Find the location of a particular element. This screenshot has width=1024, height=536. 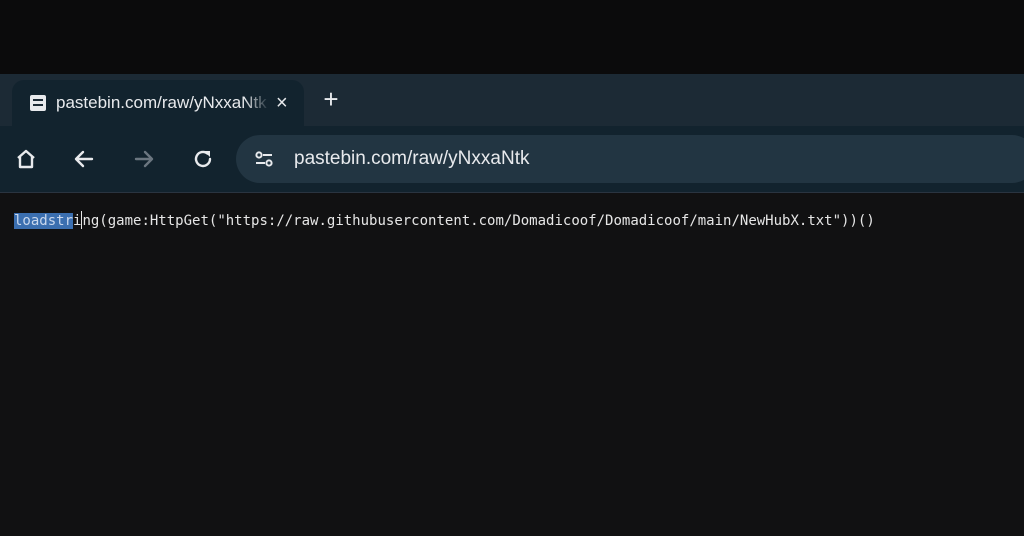

top-letterbox is located at coordinates (512, 37).